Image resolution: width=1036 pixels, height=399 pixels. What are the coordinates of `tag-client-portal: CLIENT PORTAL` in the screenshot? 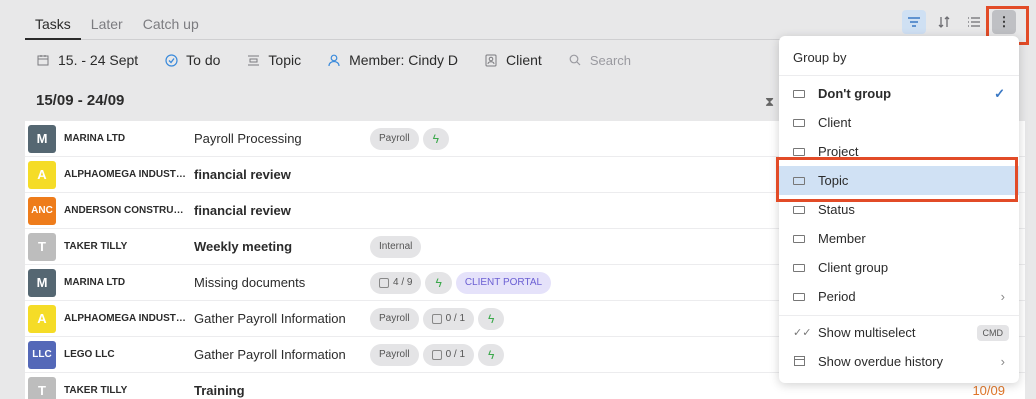 It's located at (503, 282).